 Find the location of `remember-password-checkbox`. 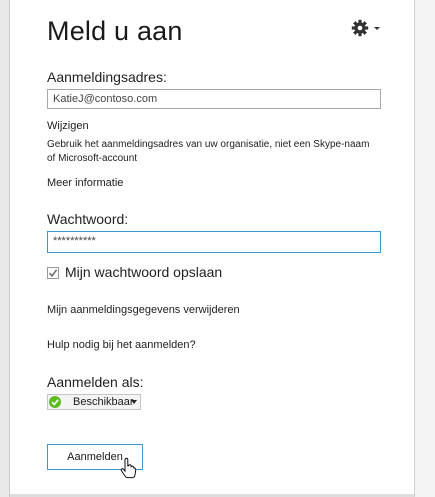

remember-password-checkbox is located at coordinates (53, 273).